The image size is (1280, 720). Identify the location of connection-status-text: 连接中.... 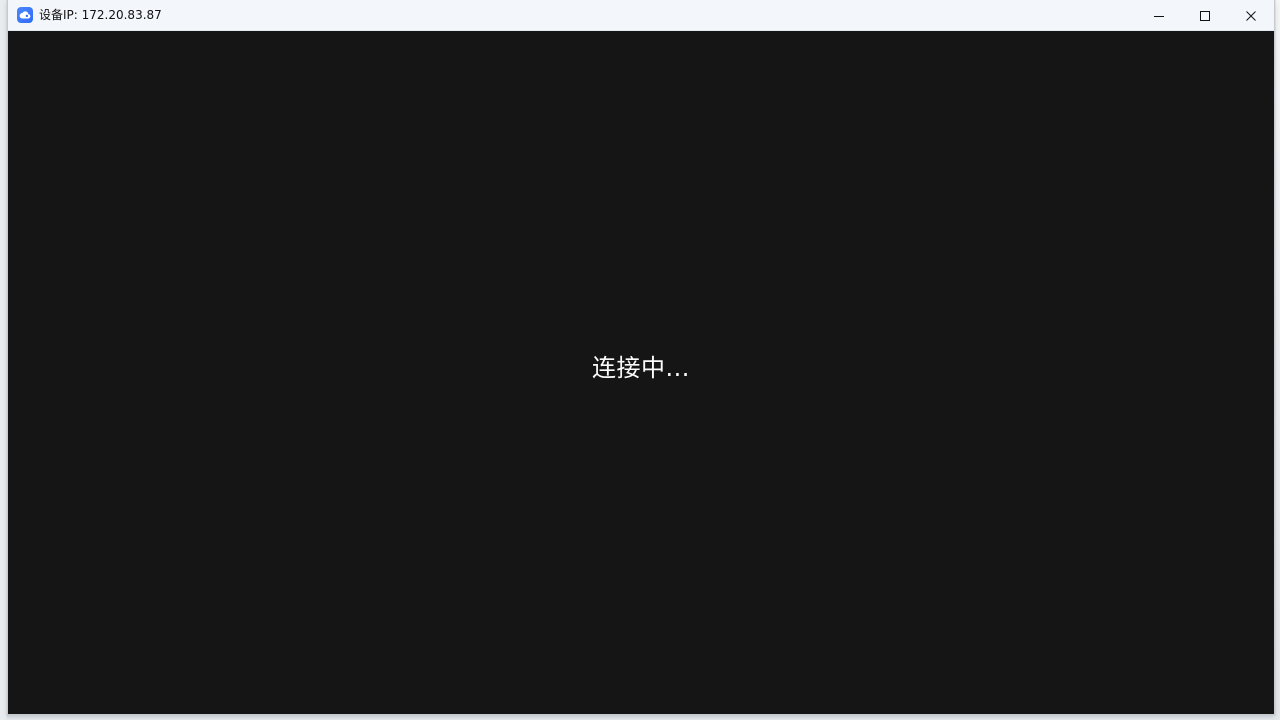
(641, 368).